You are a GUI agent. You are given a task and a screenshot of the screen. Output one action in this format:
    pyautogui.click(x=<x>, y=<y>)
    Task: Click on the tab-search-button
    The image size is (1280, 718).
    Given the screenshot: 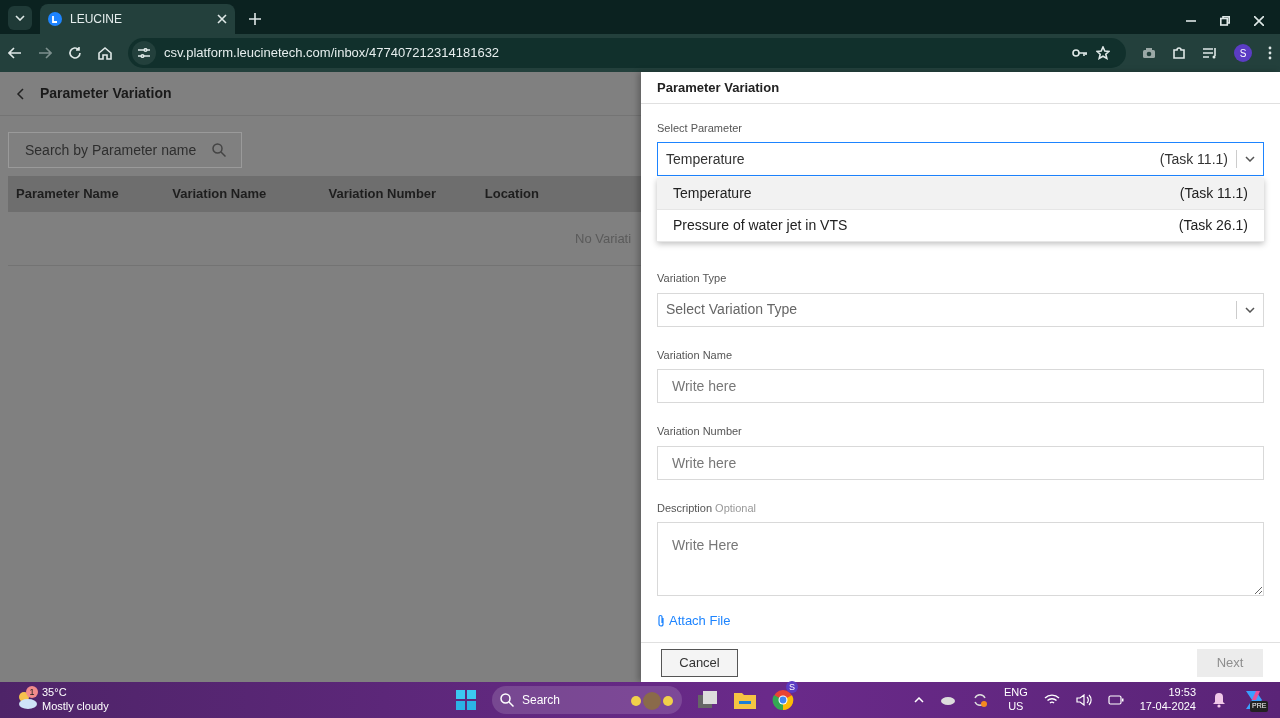 What is the action you would take?
    pyautogui.click(x=20, y=18)
    